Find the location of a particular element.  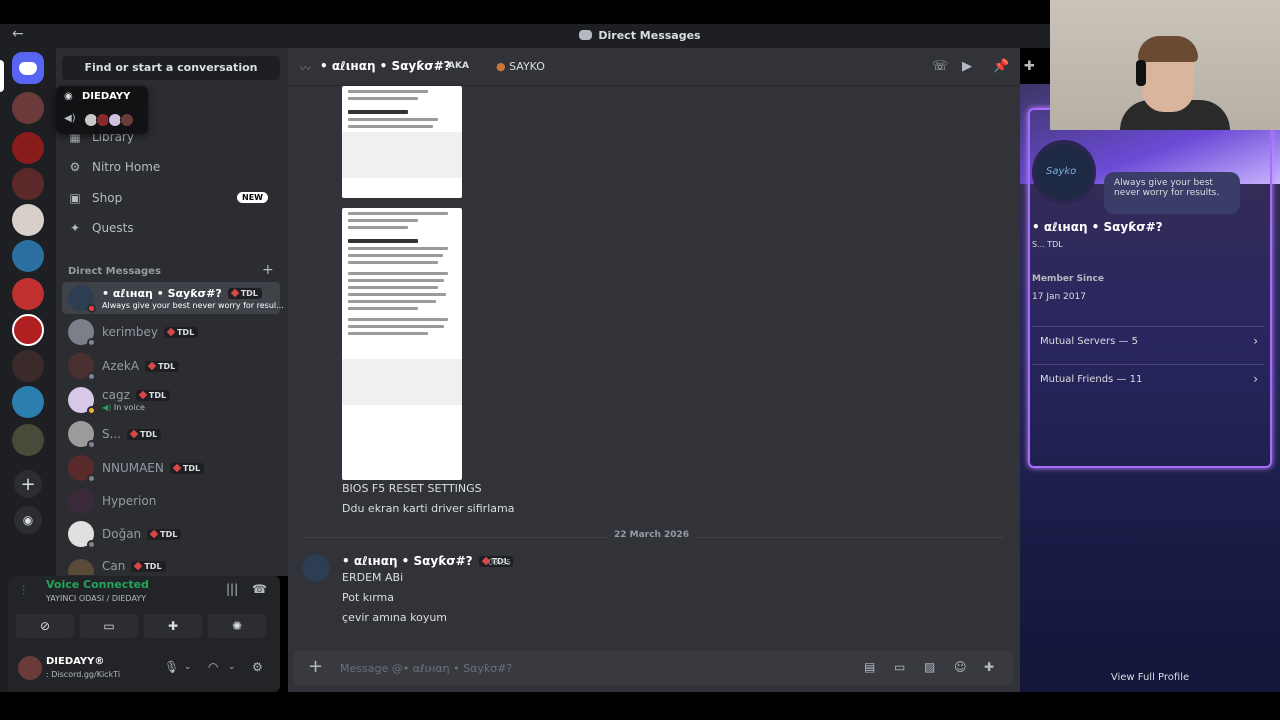

sticker-icon: ▨ is located at coordinates (929, 667).